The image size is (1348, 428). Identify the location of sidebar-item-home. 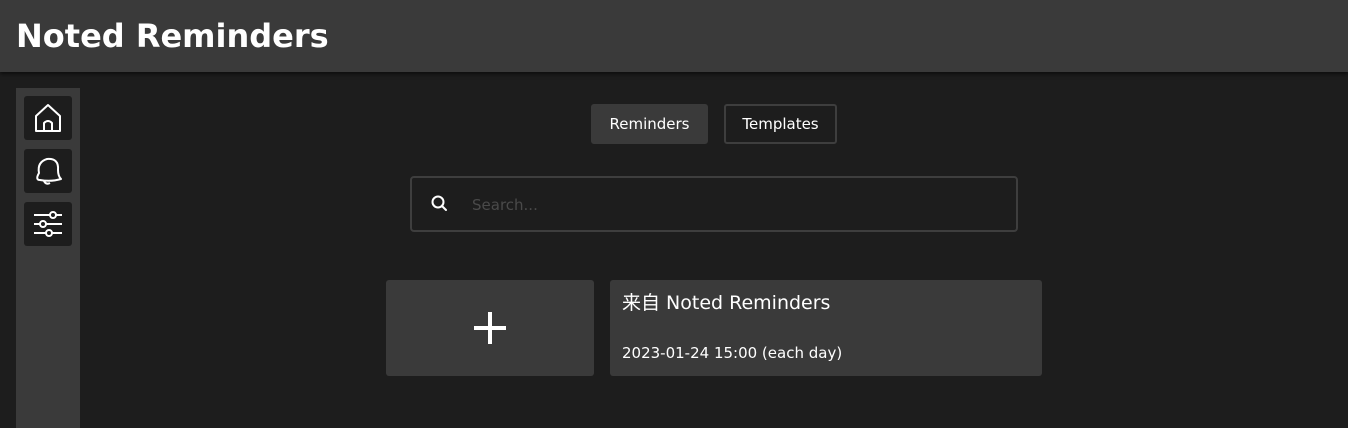
(48, 118).